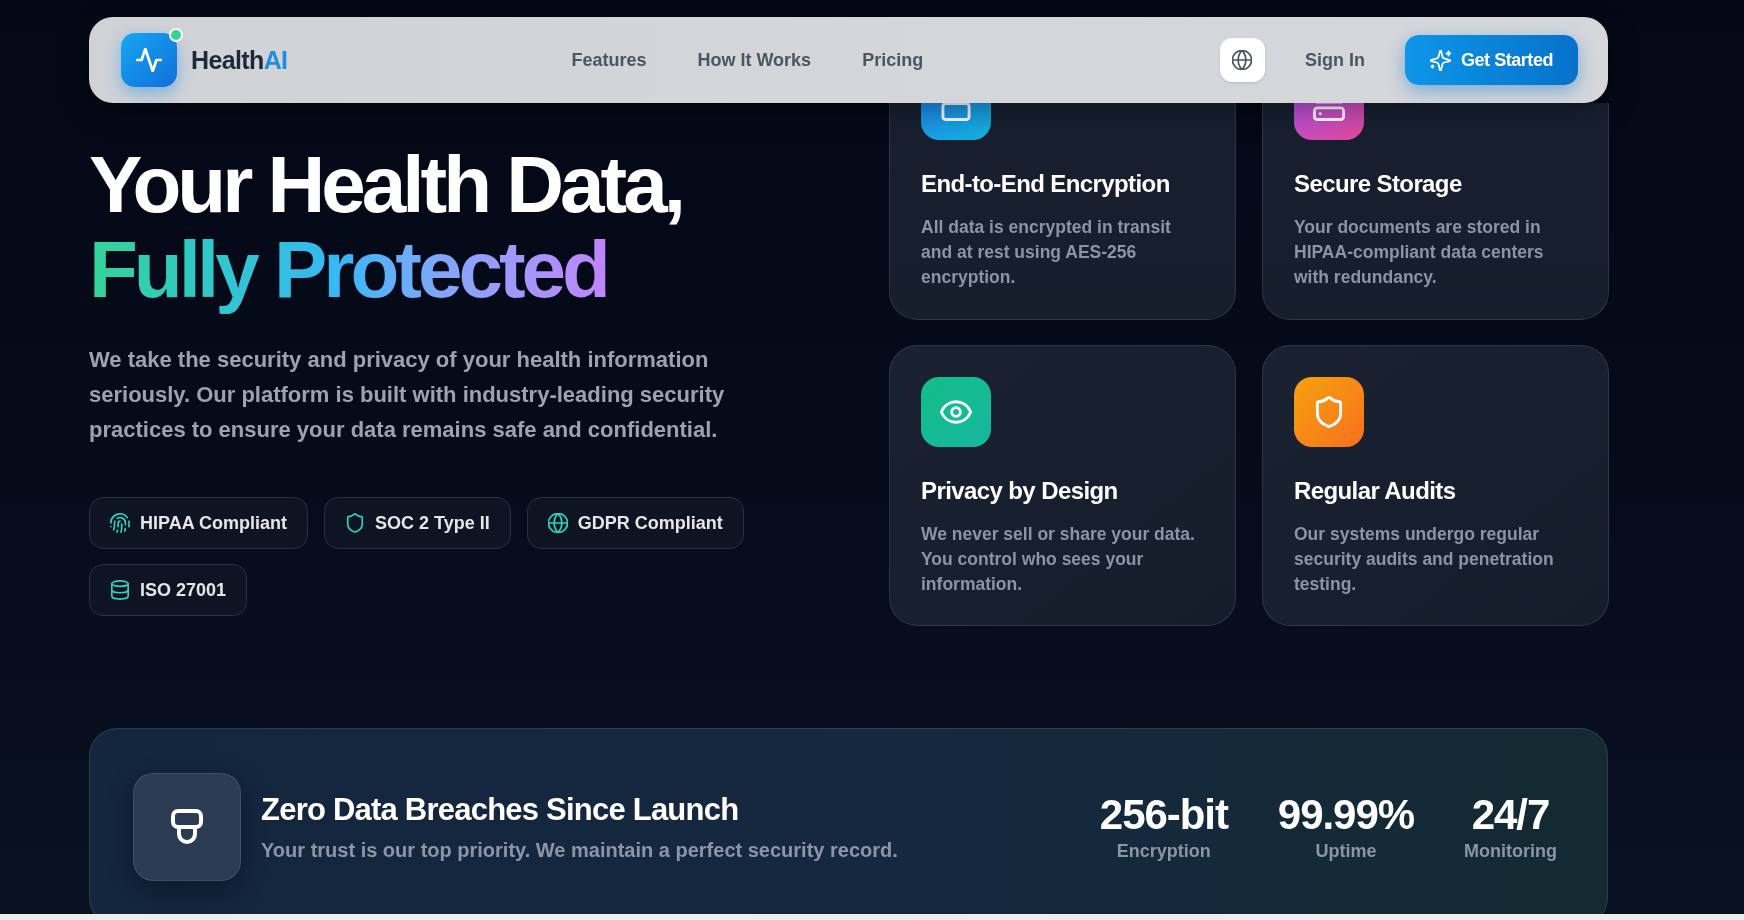  What do you see at coordinates (609, 60) in the screenshot?
I see `nav-link: Features` at bounding box center [609, 60].